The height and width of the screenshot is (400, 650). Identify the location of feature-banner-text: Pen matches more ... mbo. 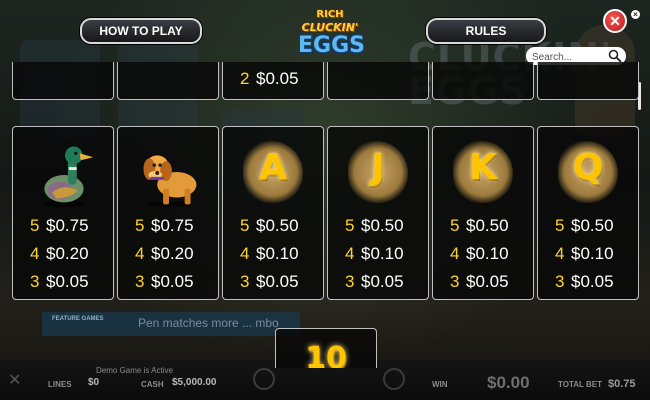
(208, 323).